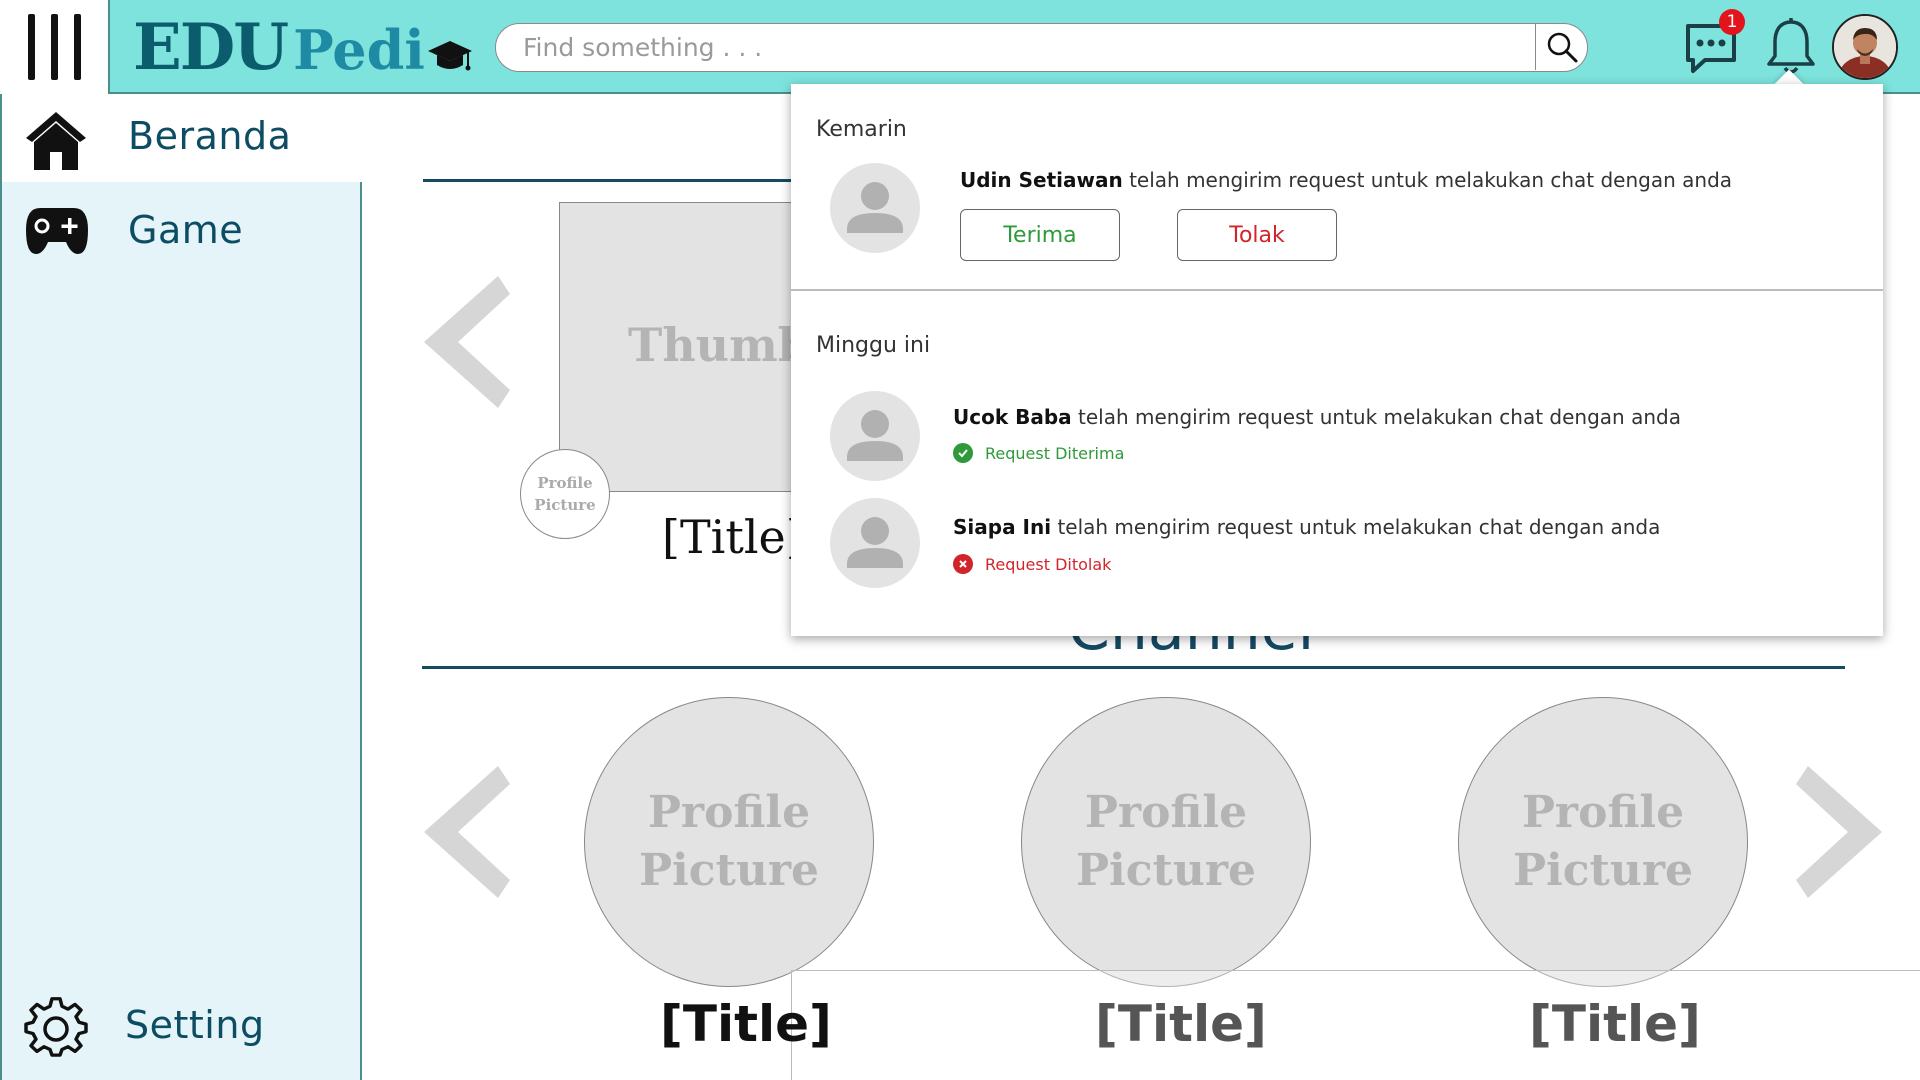  I want to click on status-accepted: Request Diterima, so click(1038, 453).